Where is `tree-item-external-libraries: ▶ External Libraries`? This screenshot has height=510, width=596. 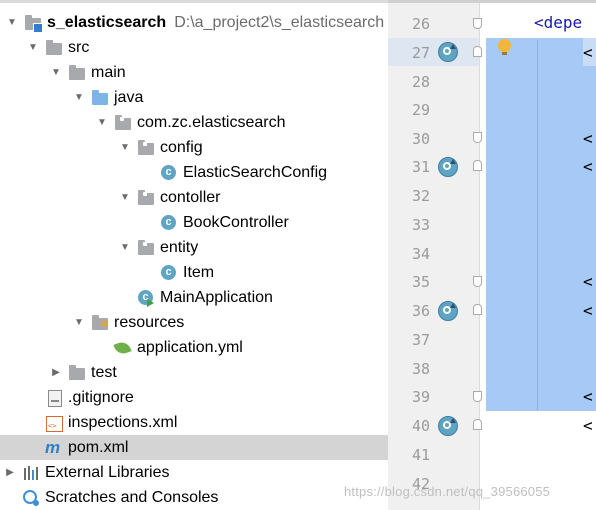
tree-item-external-libraries: ▶ External Libraries is located at coordinates (194, 472).